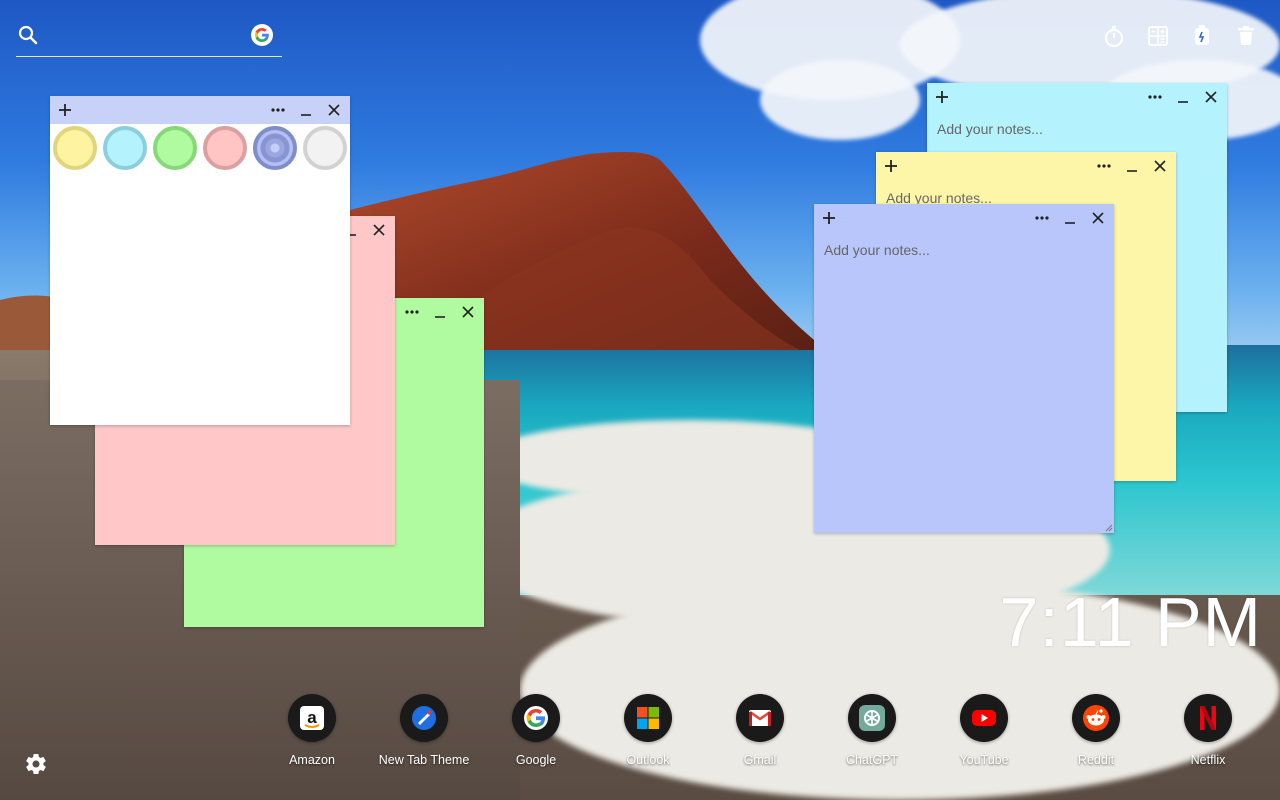 The width and height of the screenshot is (1280, 800). Describe the element at coordinates (1180, 36) in the screenshot. I see `top-toolbar` at that location.